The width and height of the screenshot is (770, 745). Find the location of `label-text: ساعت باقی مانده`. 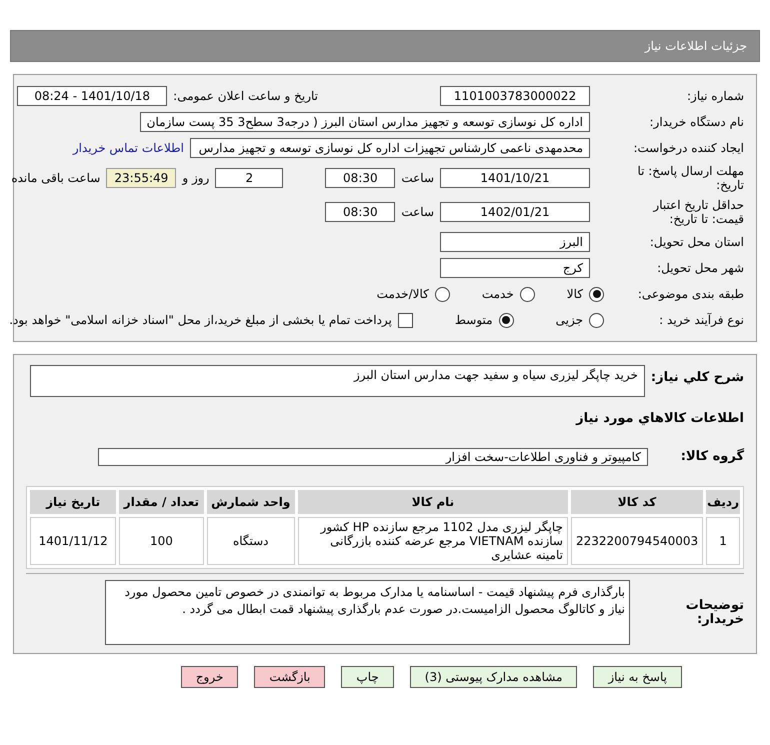

label-text: ساعت باقی مانده is located at coordinates (55, 178).